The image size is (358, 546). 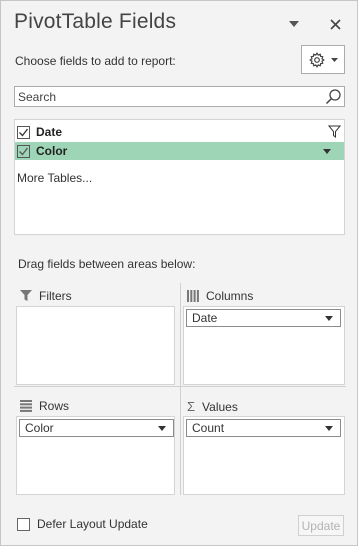 What do you see at coordinates (220, 406) in the screenshot?
I see `values-area-label: Values` at bounding box center [220, 406].